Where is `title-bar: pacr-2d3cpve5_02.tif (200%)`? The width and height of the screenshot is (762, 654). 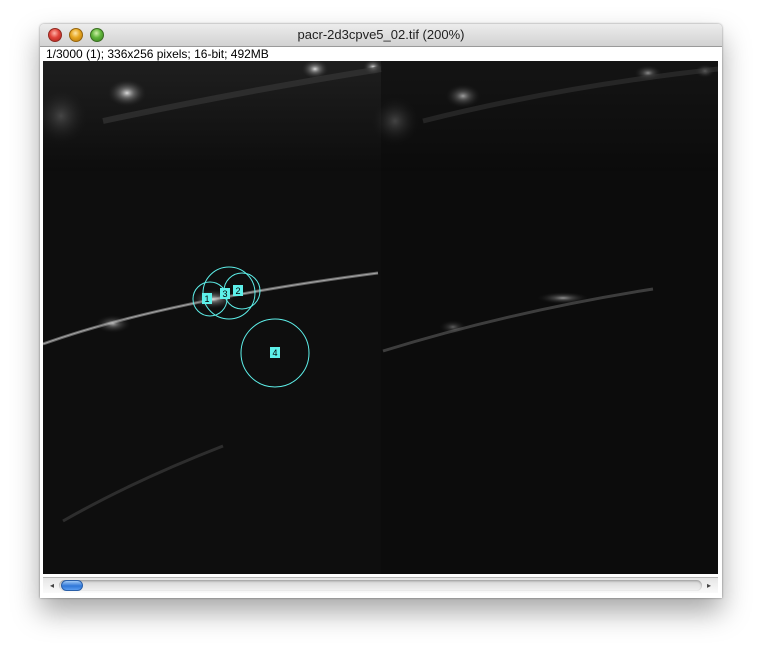
title-bar: pacr-2d3cpve5_02.tif (200%) is located at coordinates (381, 35).